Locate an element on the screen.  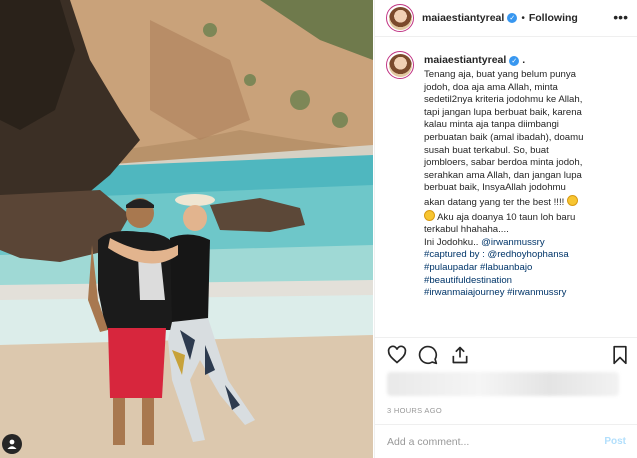
captured-by-label: #captured by : is located at coordinates (456, 255).